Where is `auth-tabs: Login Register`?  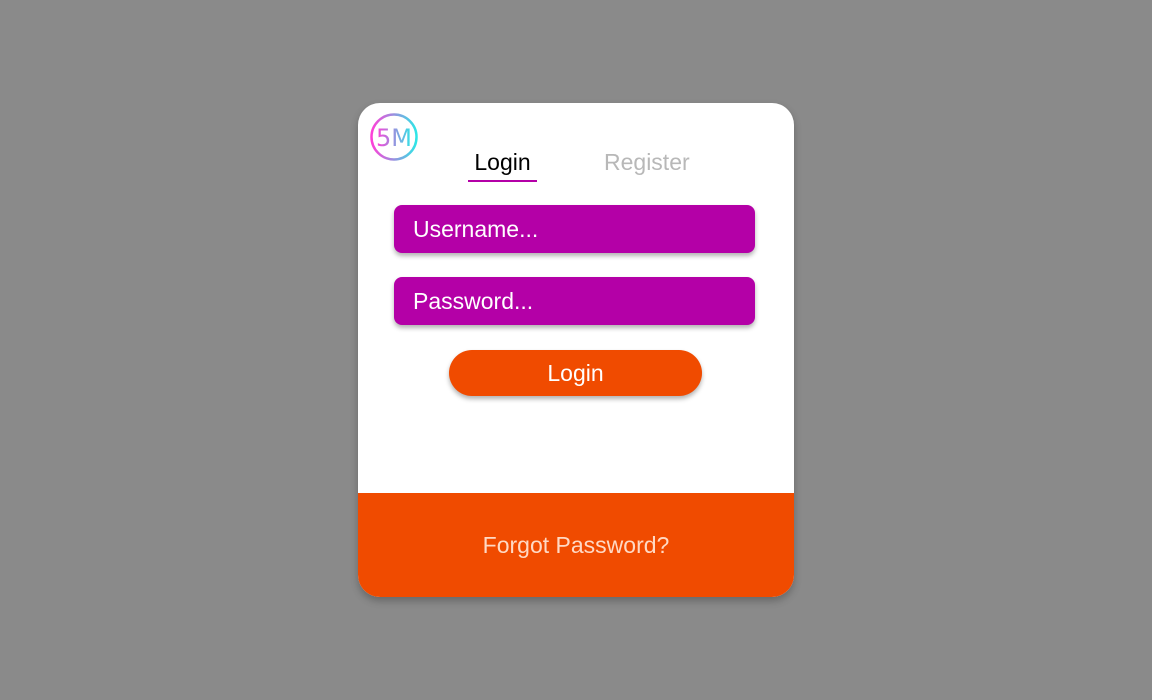
auth-tabs: Login Register is located at coordinates (576, 168).